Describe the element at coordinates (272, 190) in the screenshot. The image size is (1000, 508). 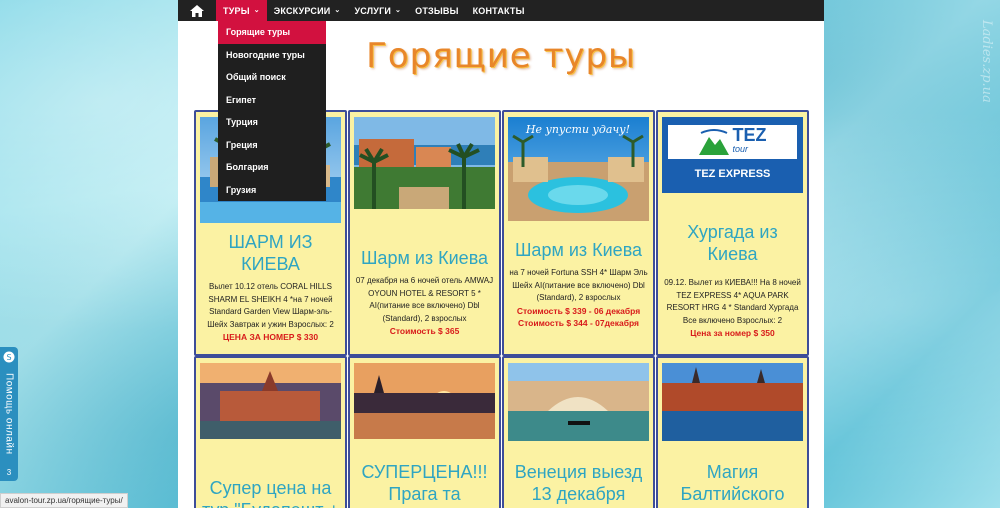
I see `dropdown-item-georgia: Грузия` at that location.